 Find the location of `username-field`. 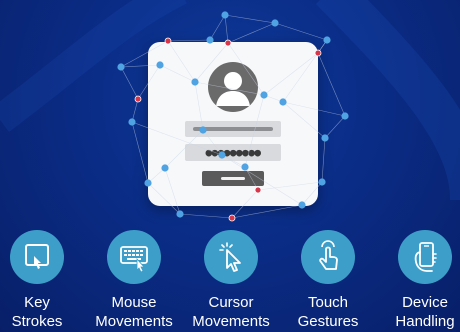

username-field is located at coordinates (233, 129).